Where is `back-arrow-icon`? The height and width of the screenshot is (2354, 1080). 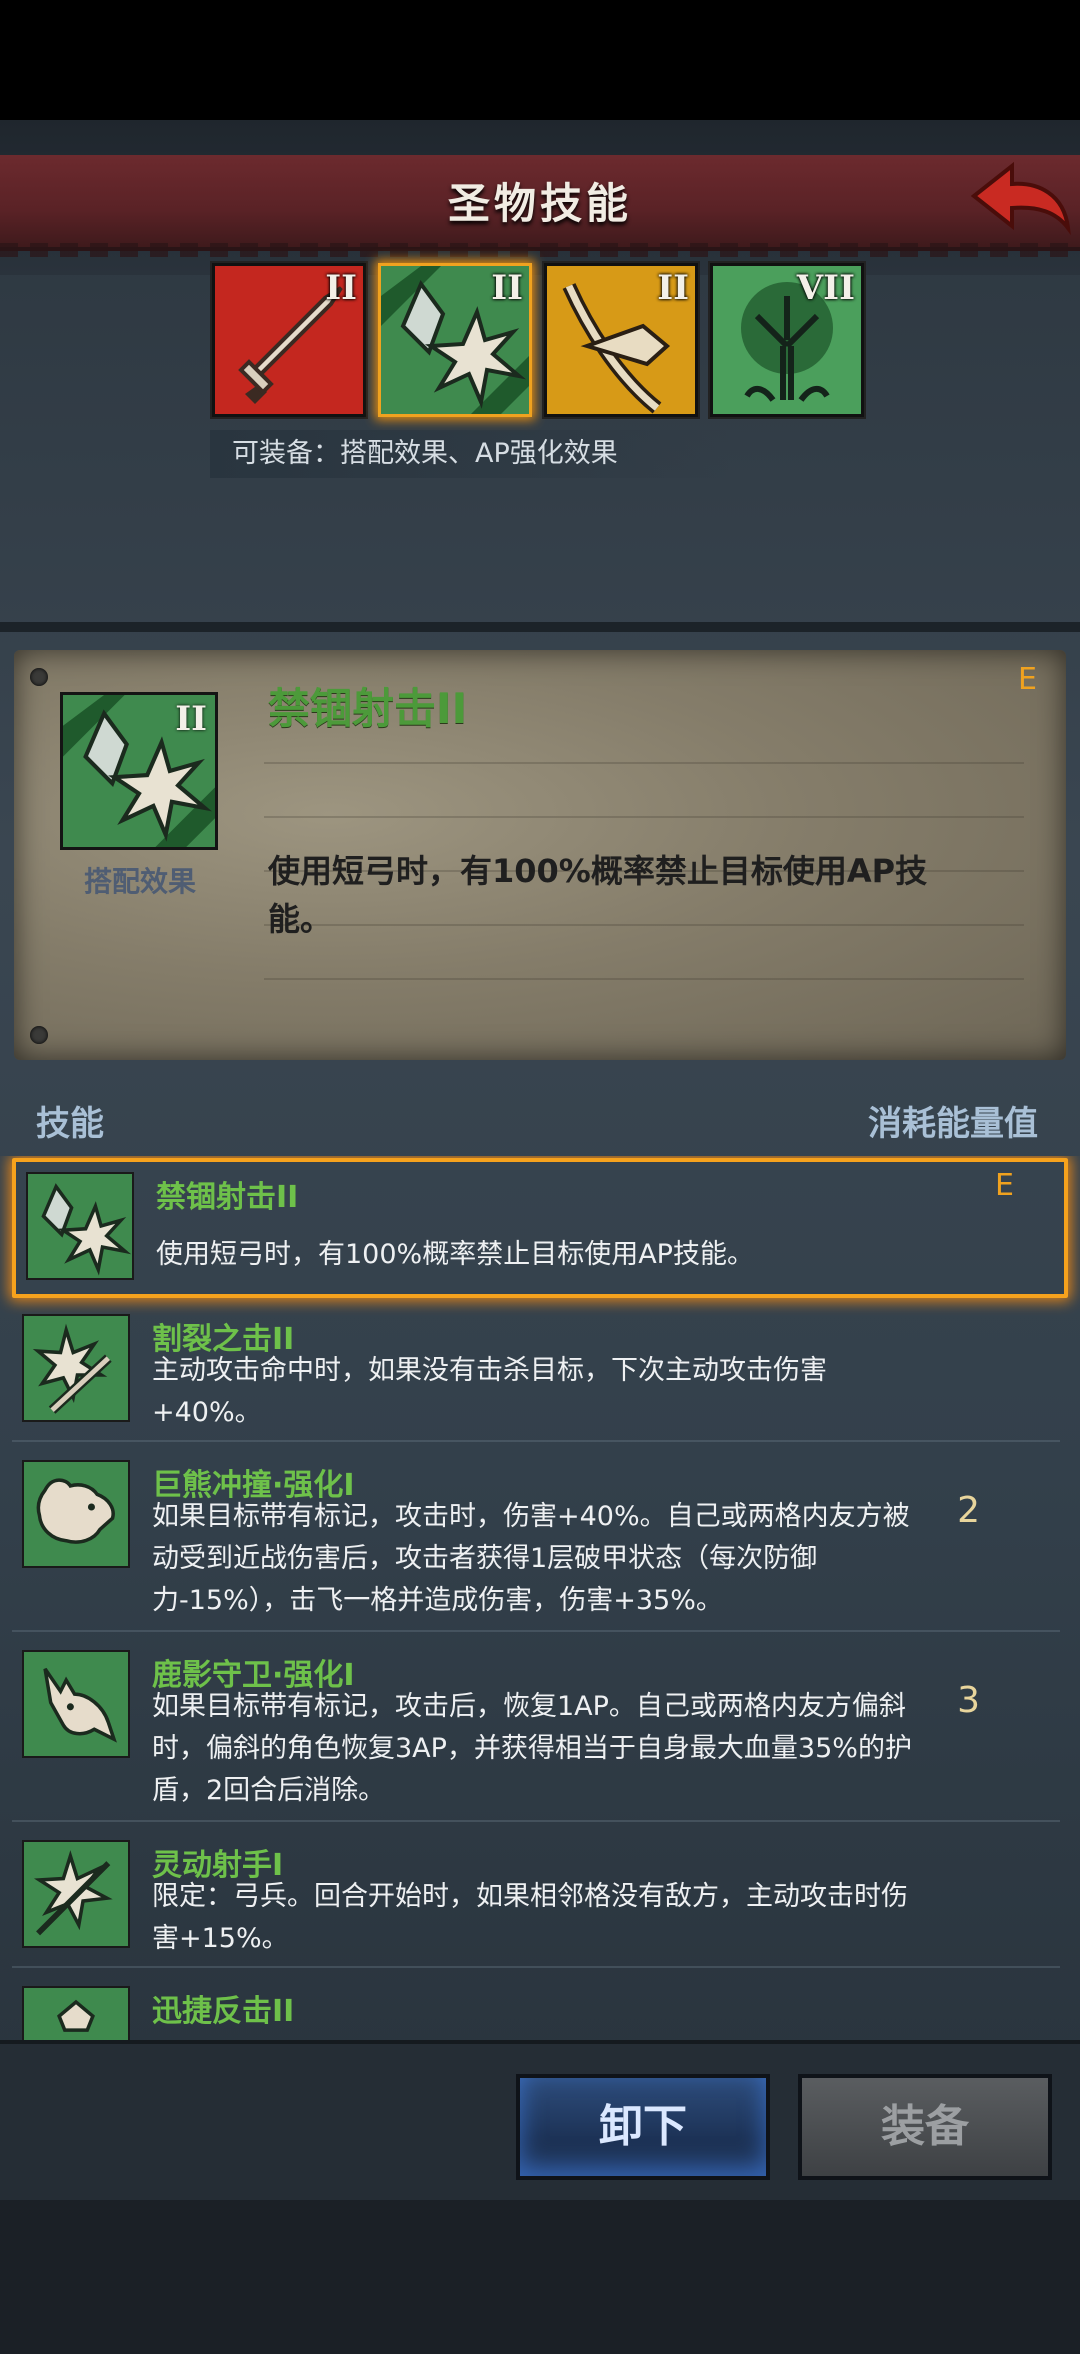
back-arrow-icon is located at coordinates (1020, 198).